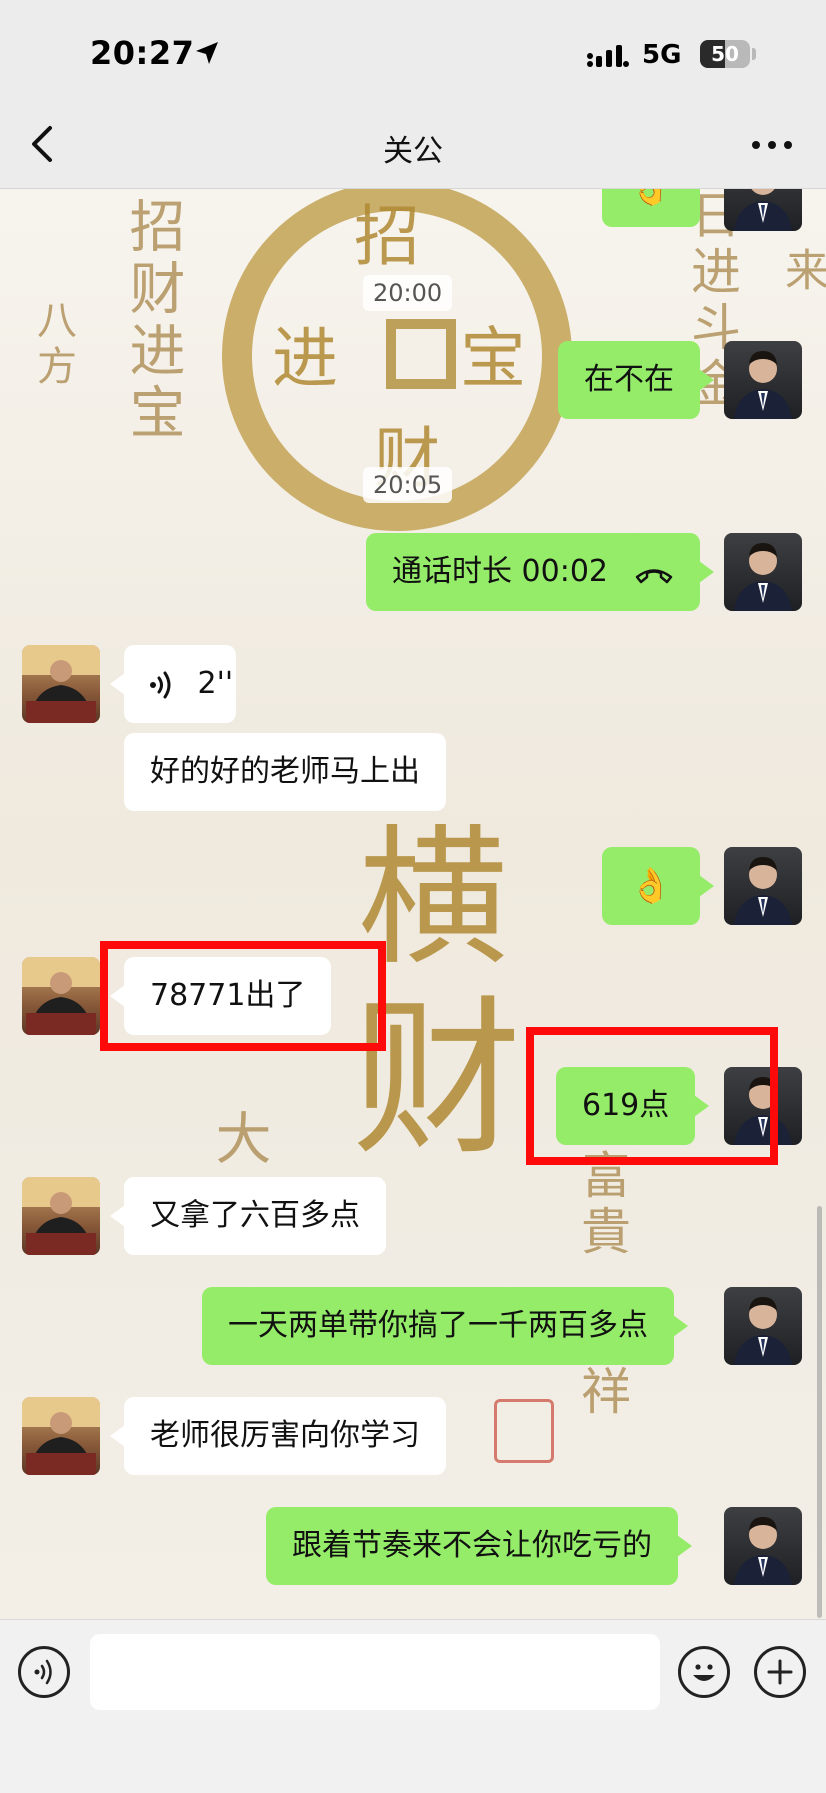 This screenshot has width=826, height=1793. Describe the element at coordinates (305, 358) in the screenshot. I see `coin-char-left: 进` at that location.